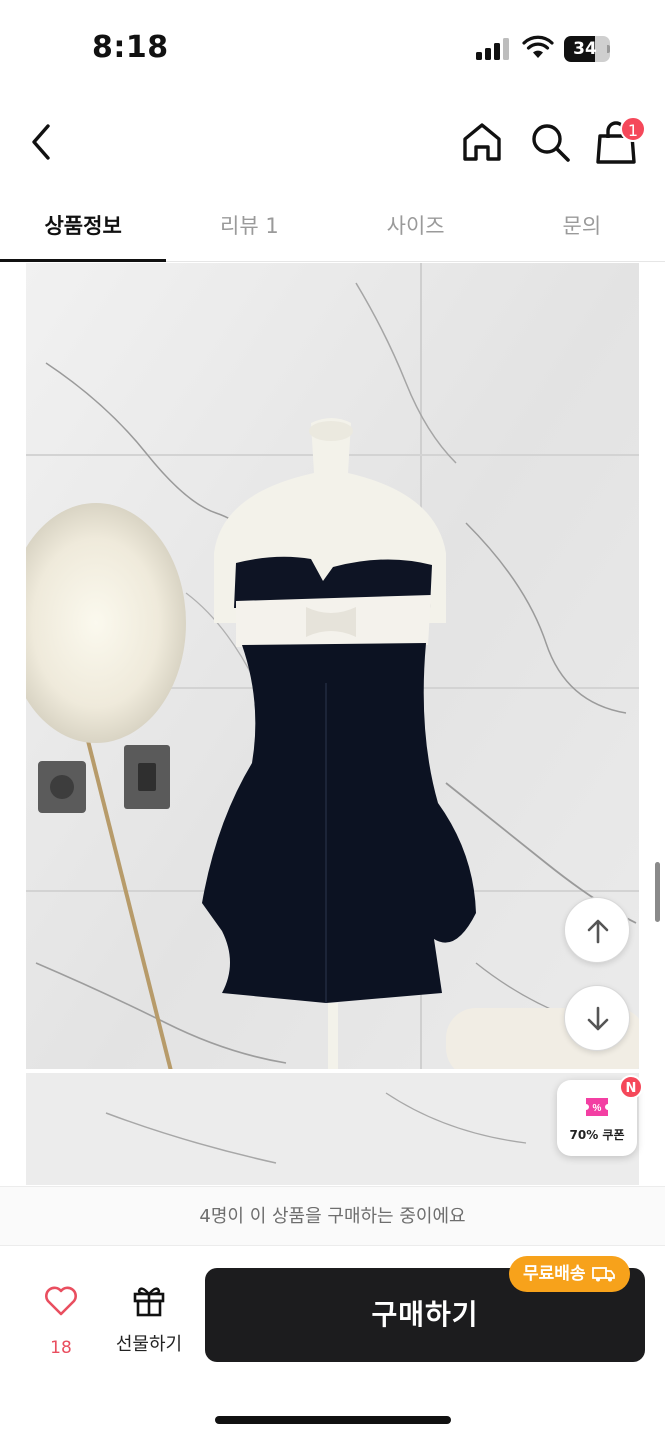  What do you see at coordinates (332, 50) in the screenshot?
I see `status-bar: 8:18 34` at bounding box center [332, 50].